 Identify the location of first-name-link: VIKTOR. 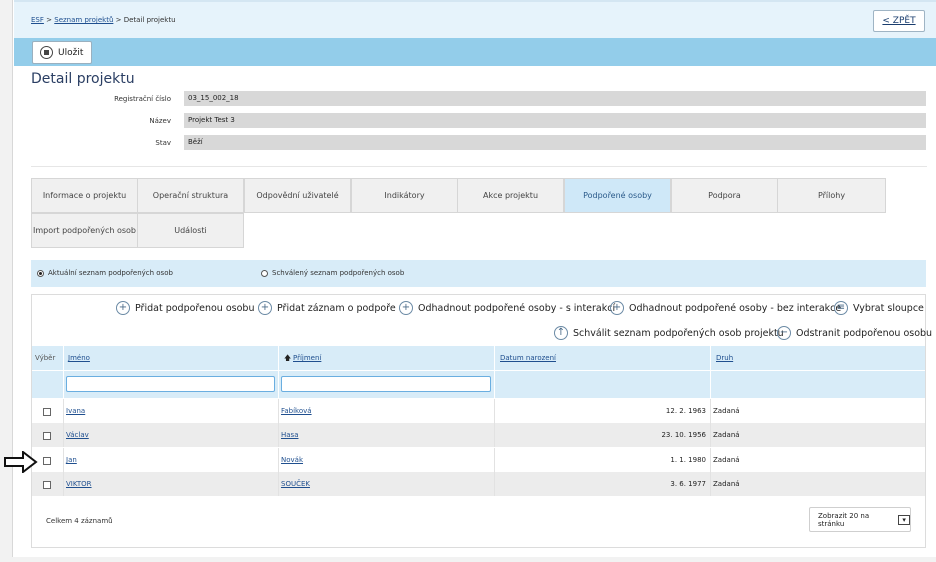
(79, 484).